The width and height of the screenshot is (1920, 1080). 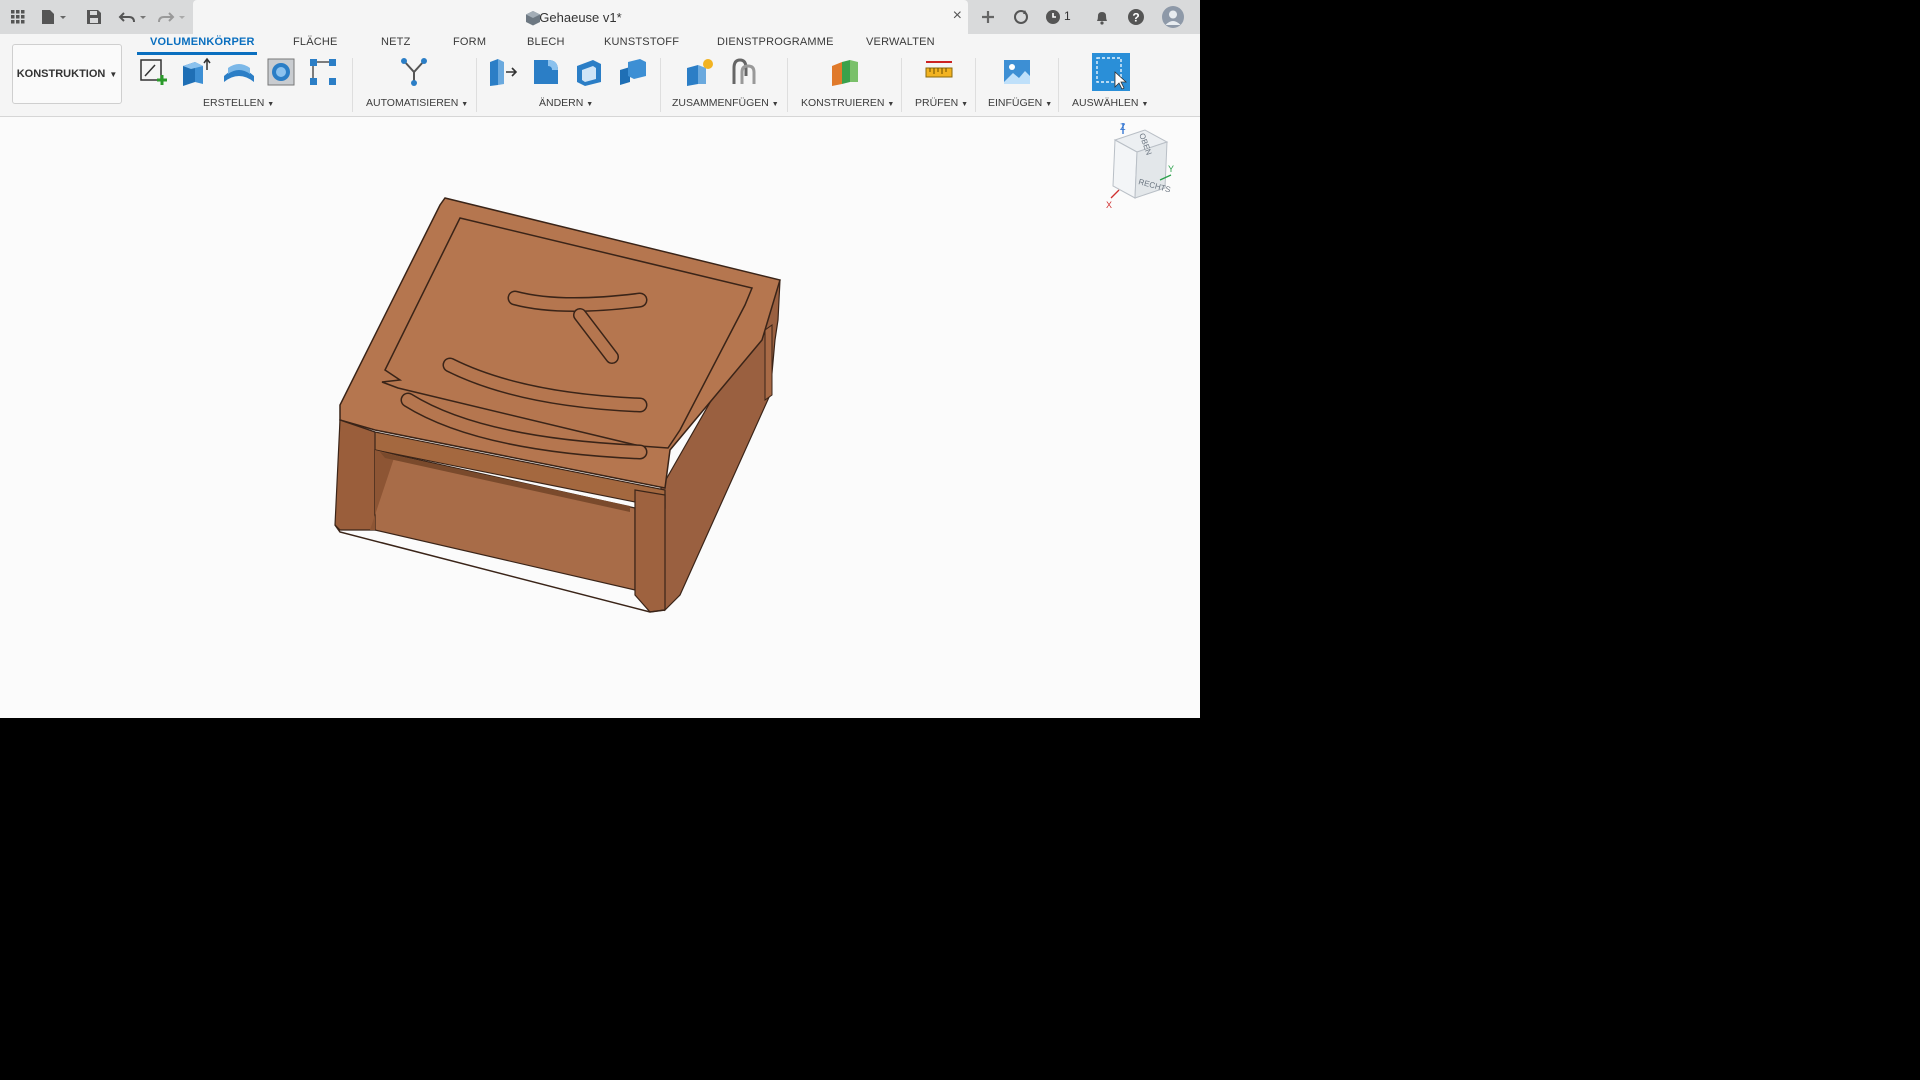 I want to click on group-erstellen: ERSTELLEN ▼, so click(x=238, y=103).